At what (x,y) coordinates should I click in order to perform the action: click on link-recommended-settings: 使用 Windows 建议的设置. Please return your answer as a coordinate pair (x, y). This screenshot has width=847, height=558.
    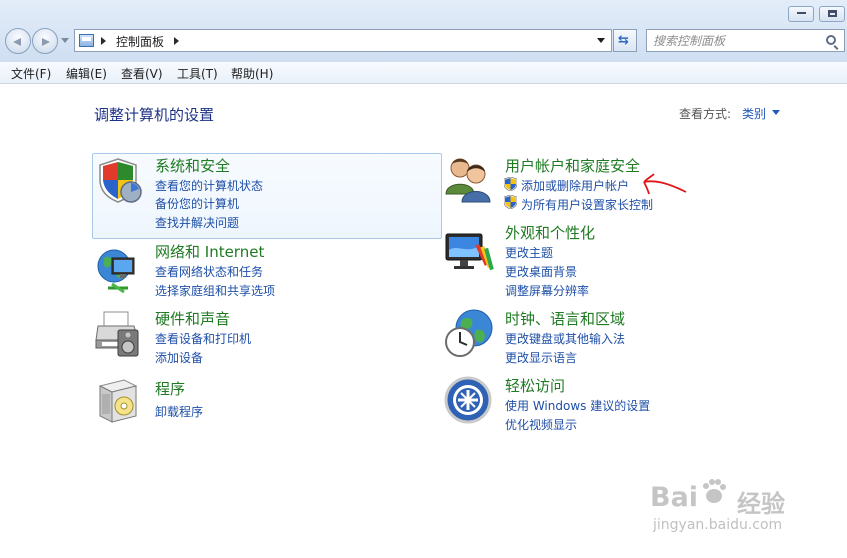
    Looking at the image, I should click on (577, 405).